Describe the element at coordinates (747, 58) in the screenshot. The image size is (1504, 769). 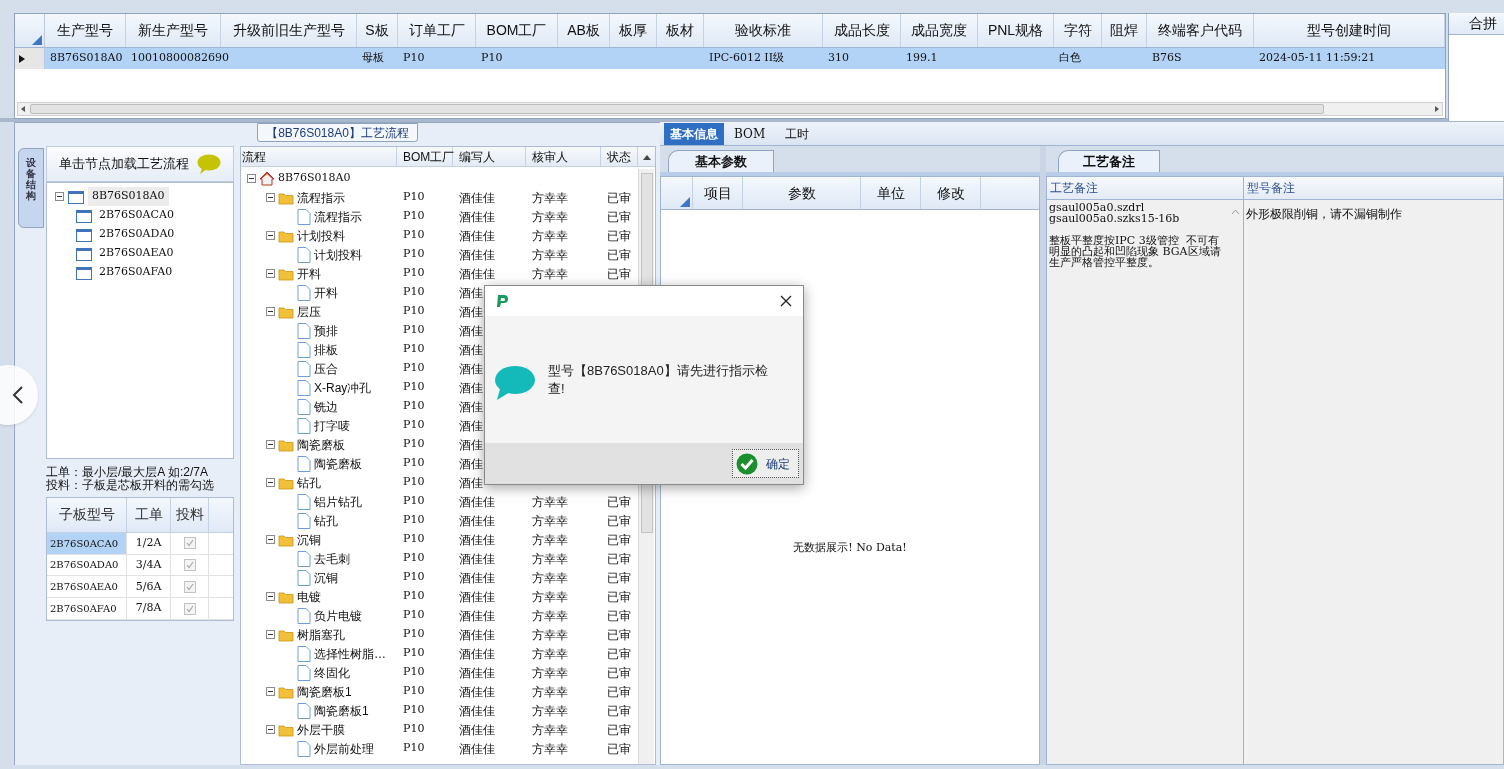
I see `table-cell: IPC-6012 II级` at that location.